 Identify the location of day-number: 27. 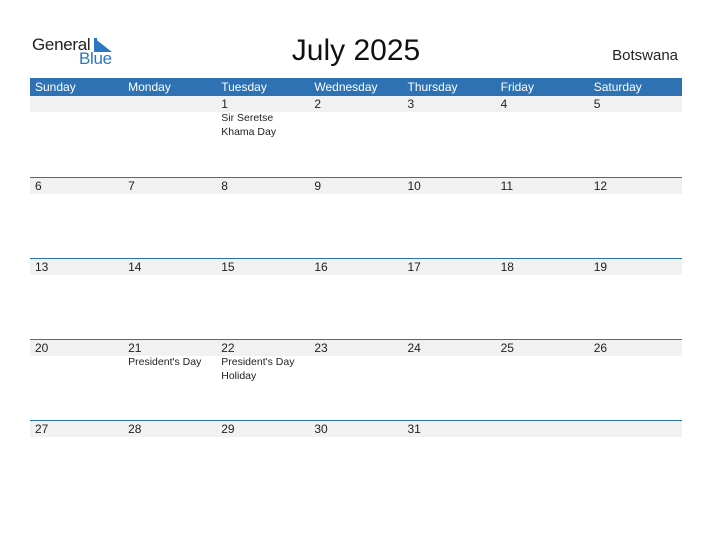
(42, 429).